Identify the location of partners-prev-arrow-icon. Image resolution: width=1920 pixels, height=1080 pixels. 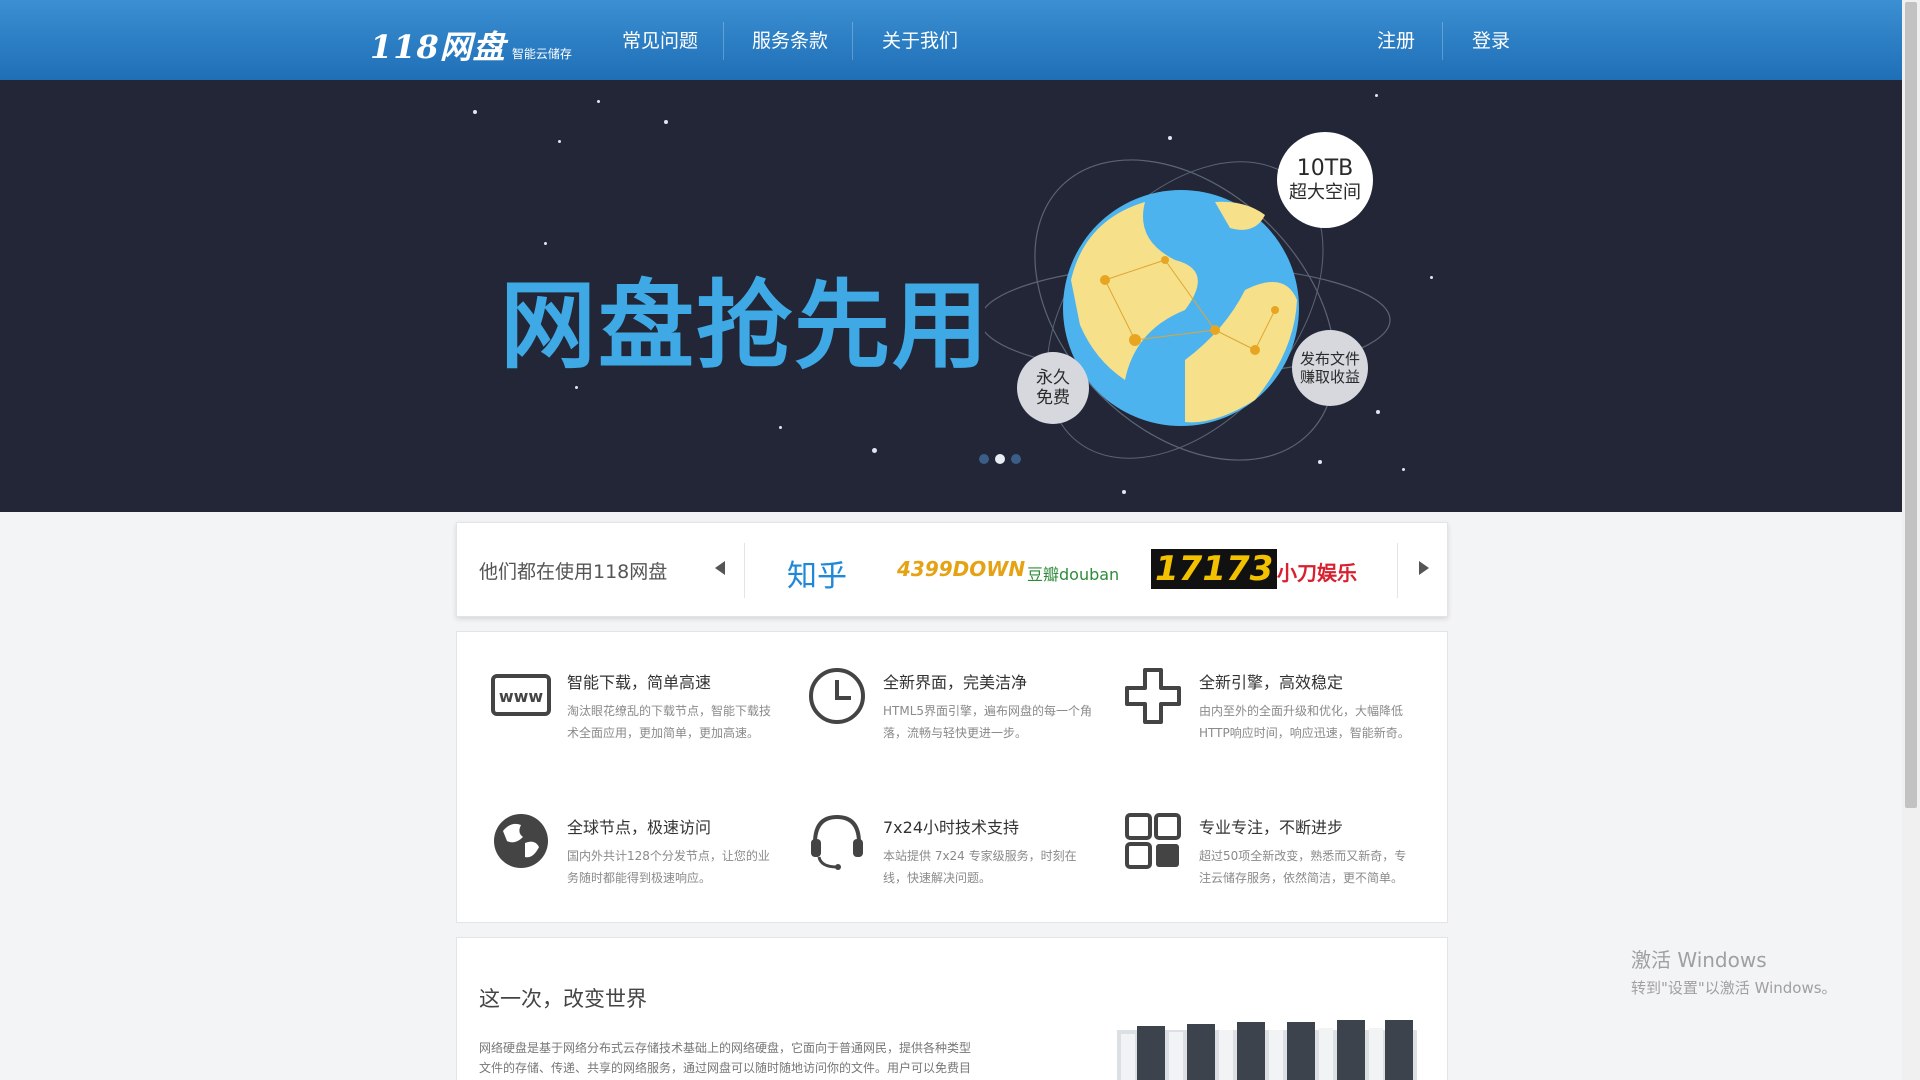
(720, 568).